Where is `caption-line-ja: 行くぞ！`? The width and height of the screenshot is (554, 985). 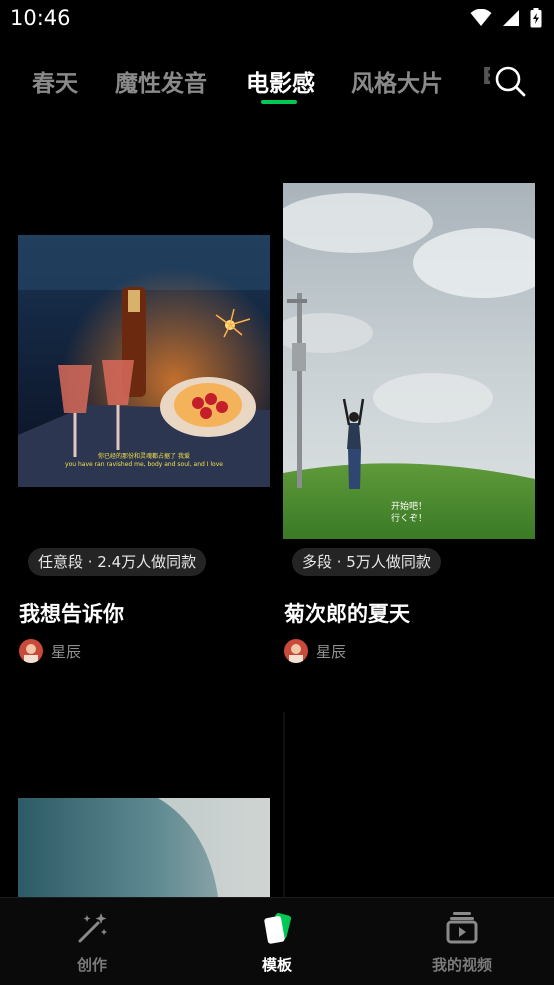
caption-line-ja: 行くぞ！ is located at coordinates (408, 519).